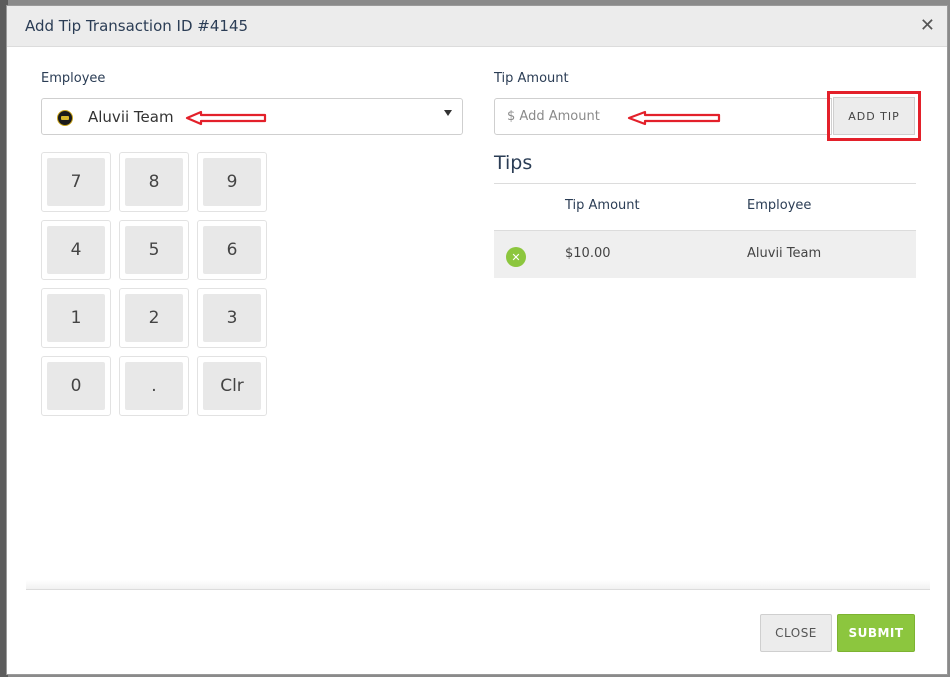 The width and height of the screenshot is (950, 677). I want to click on divider, so click(705, 183).